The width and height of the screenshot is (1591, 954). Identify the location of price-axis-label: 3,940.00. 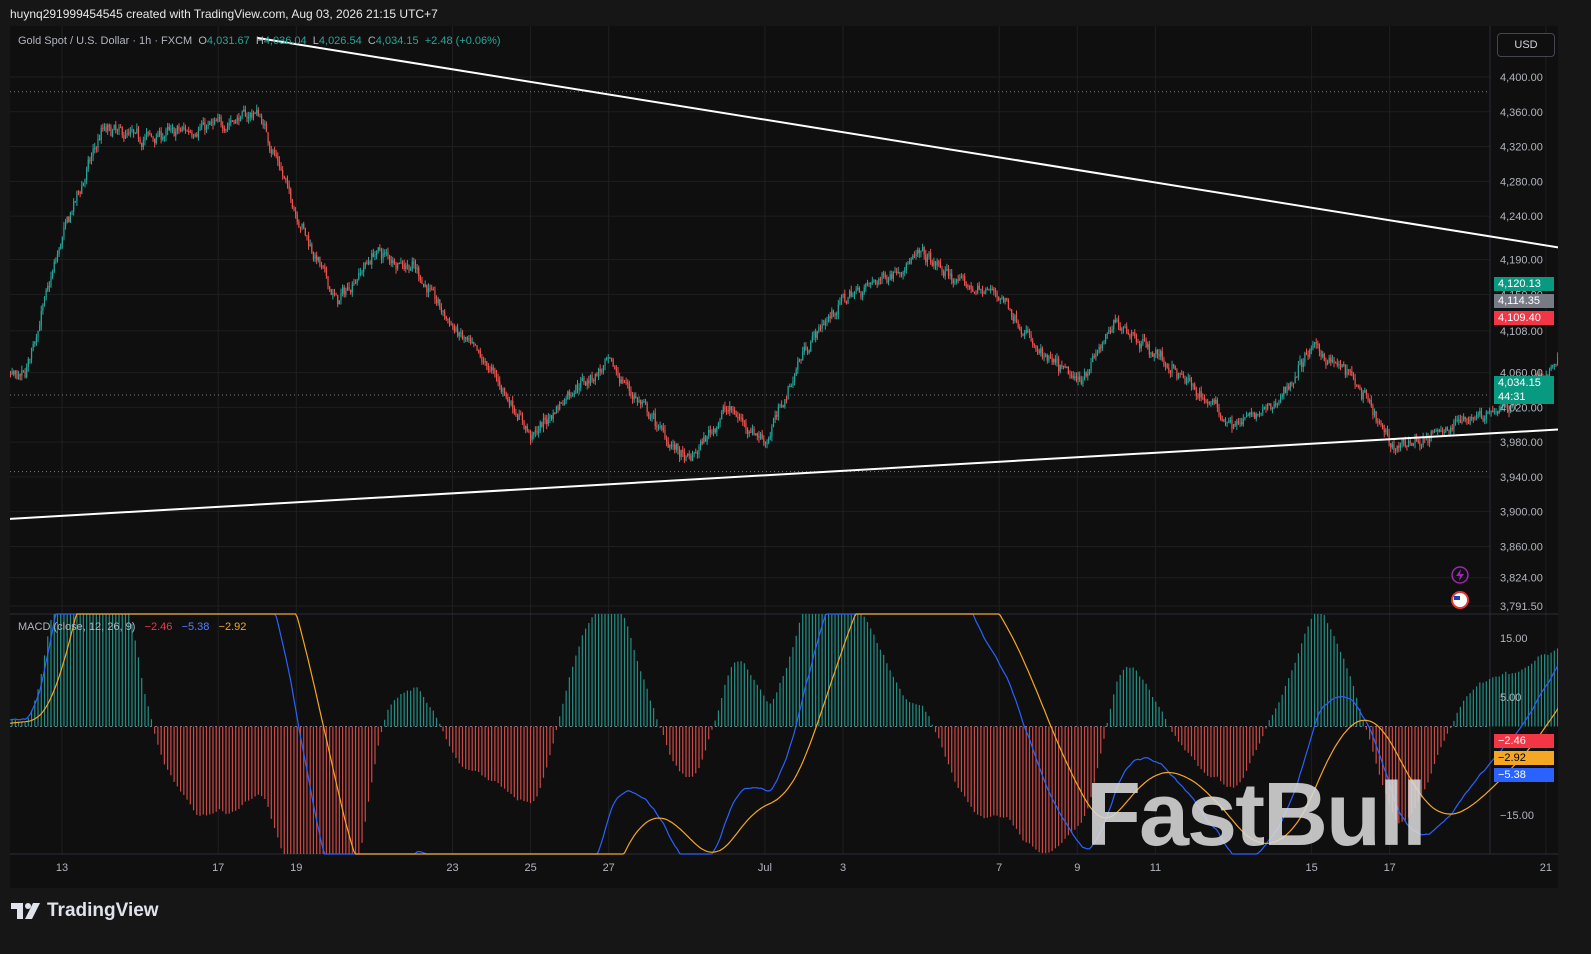
(1521, 478).